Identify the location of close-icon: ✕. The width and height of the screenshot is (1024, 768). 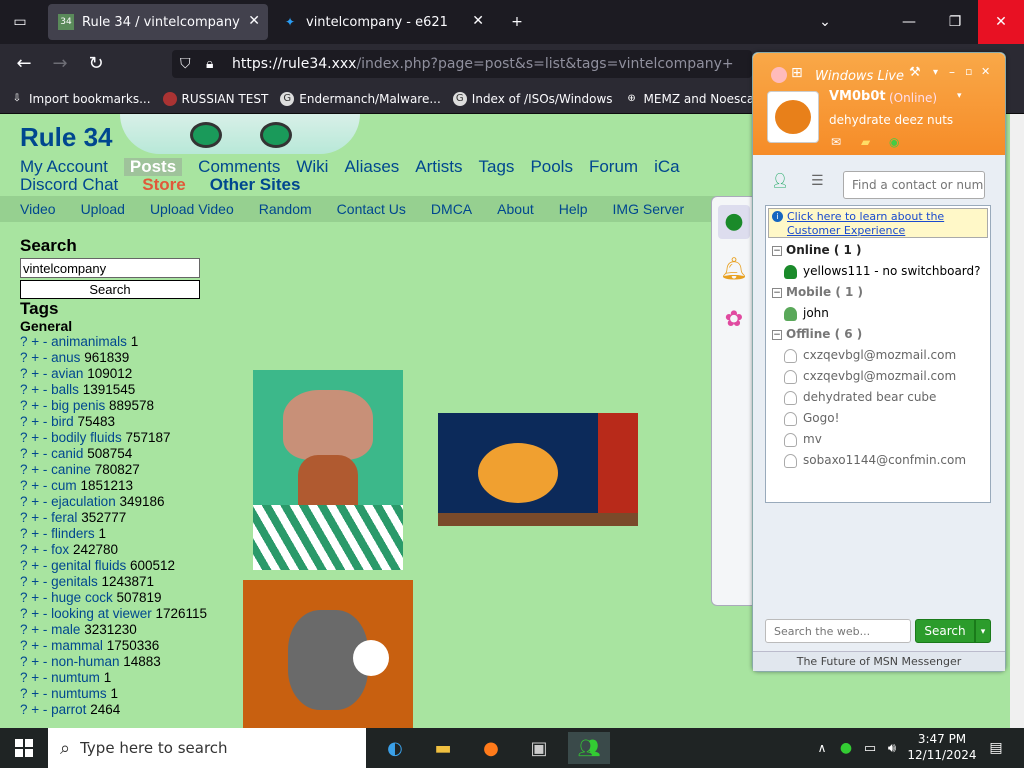
(985, 71).